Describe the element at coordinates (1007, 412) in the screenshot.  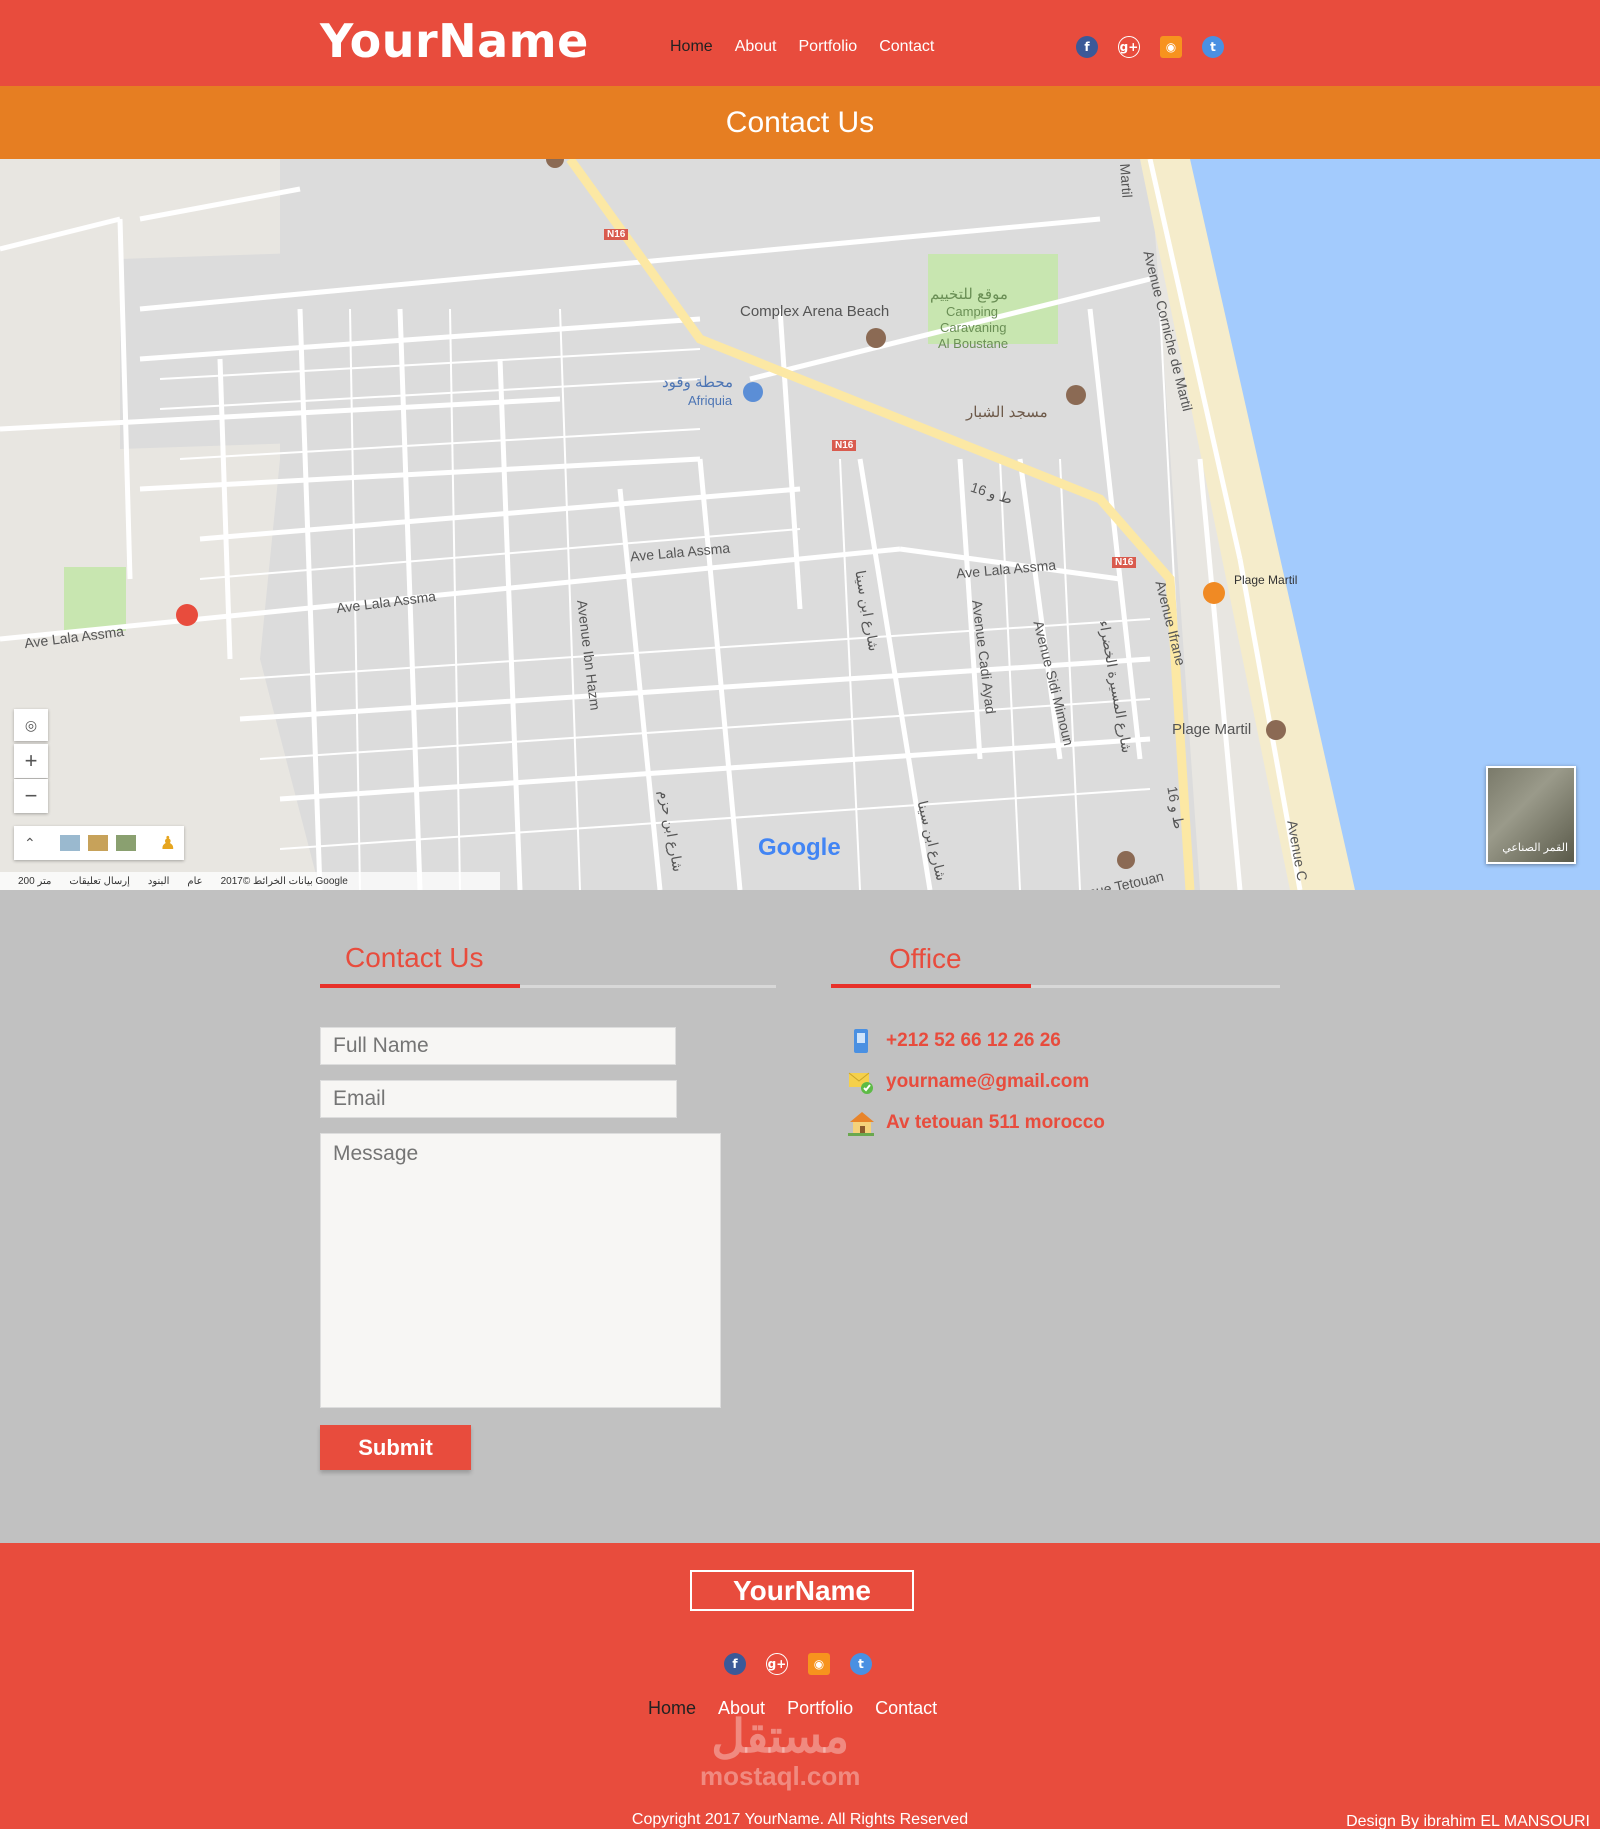
I see `map-label-mosque: مسجد الشبار` at that location.